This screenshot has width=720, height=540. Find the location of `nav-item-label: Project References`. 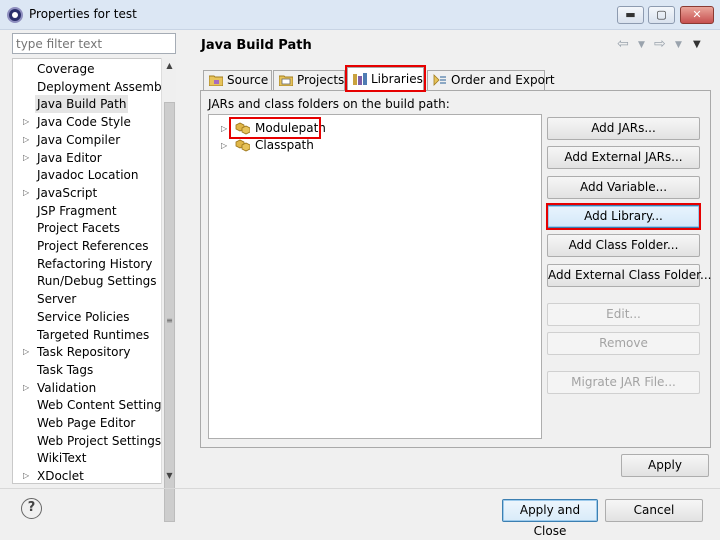

nav-item-label: Project References is located at coordinates (93, 246).